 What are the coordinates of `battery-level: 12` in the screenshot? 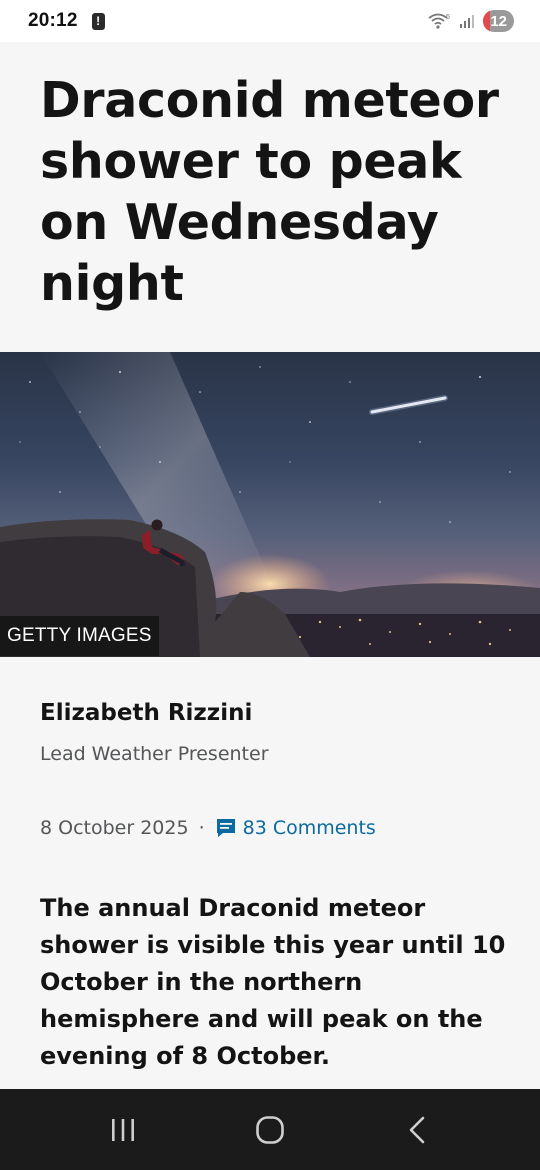 It's located at (498, 21).